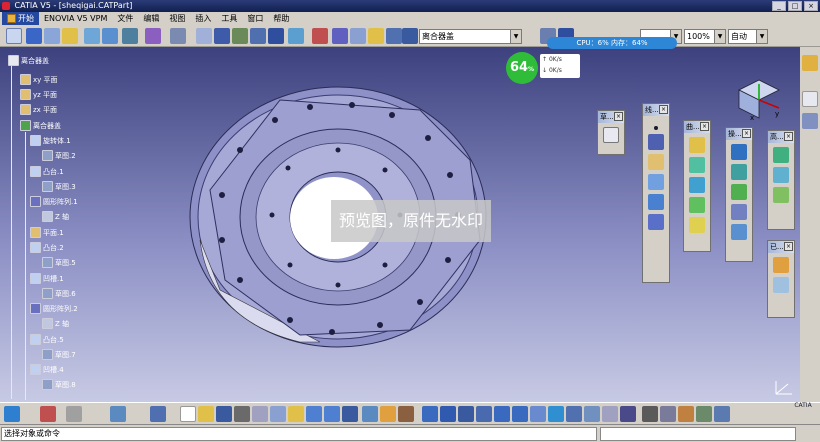  I want to click on scan-icon, so click(370, 414).